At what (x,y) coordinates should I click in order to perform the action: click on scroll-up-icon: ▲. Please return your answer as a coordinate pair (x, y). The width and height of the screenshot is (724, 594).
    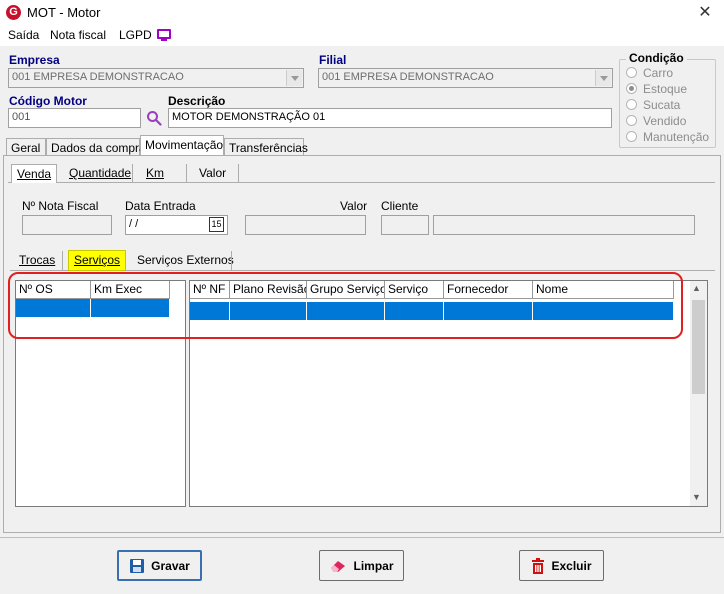
    Looking at the image, I should click on (696, 288).